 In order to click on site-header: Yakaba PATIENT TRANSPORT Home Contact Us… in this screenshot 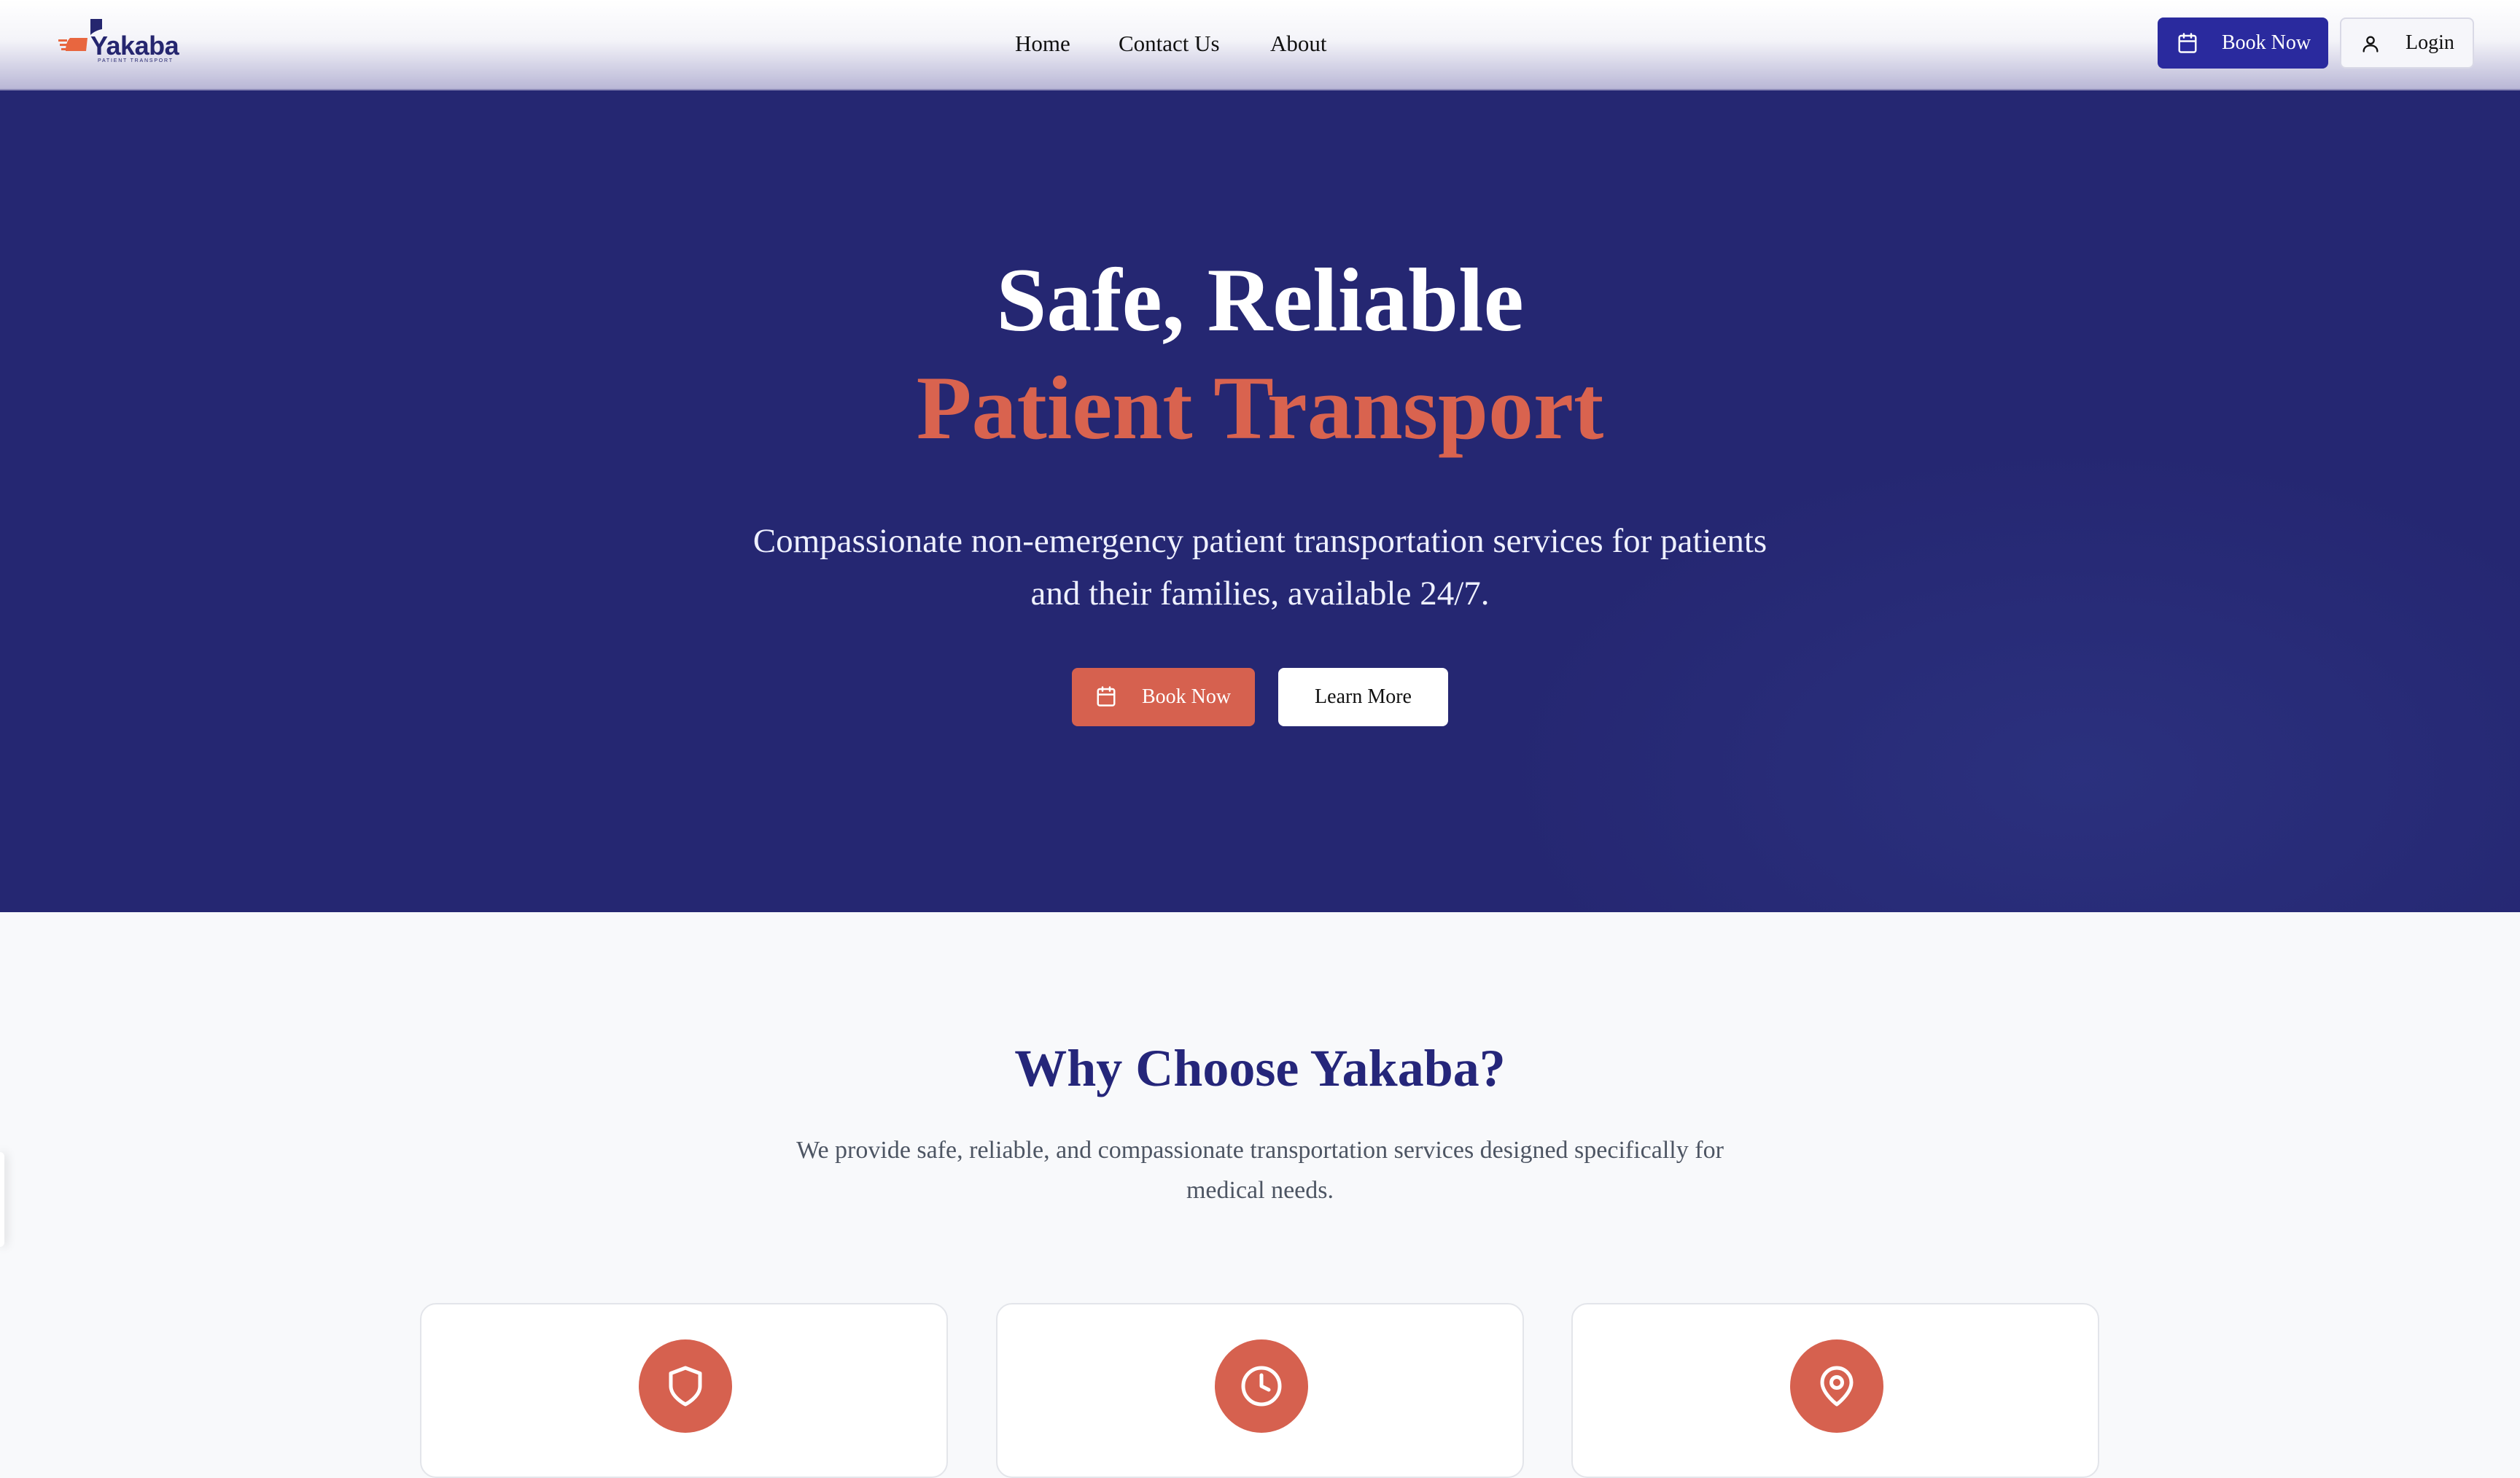, I will do `click(1260, 45)`.